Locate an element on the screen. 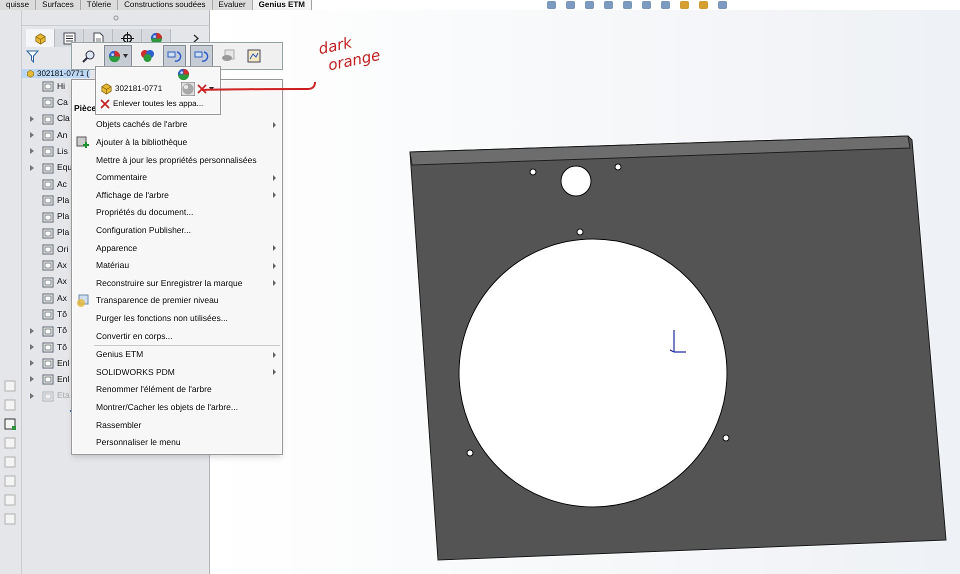  menu-item: Affichage de l'arbre is located at coordinates (177, 195).